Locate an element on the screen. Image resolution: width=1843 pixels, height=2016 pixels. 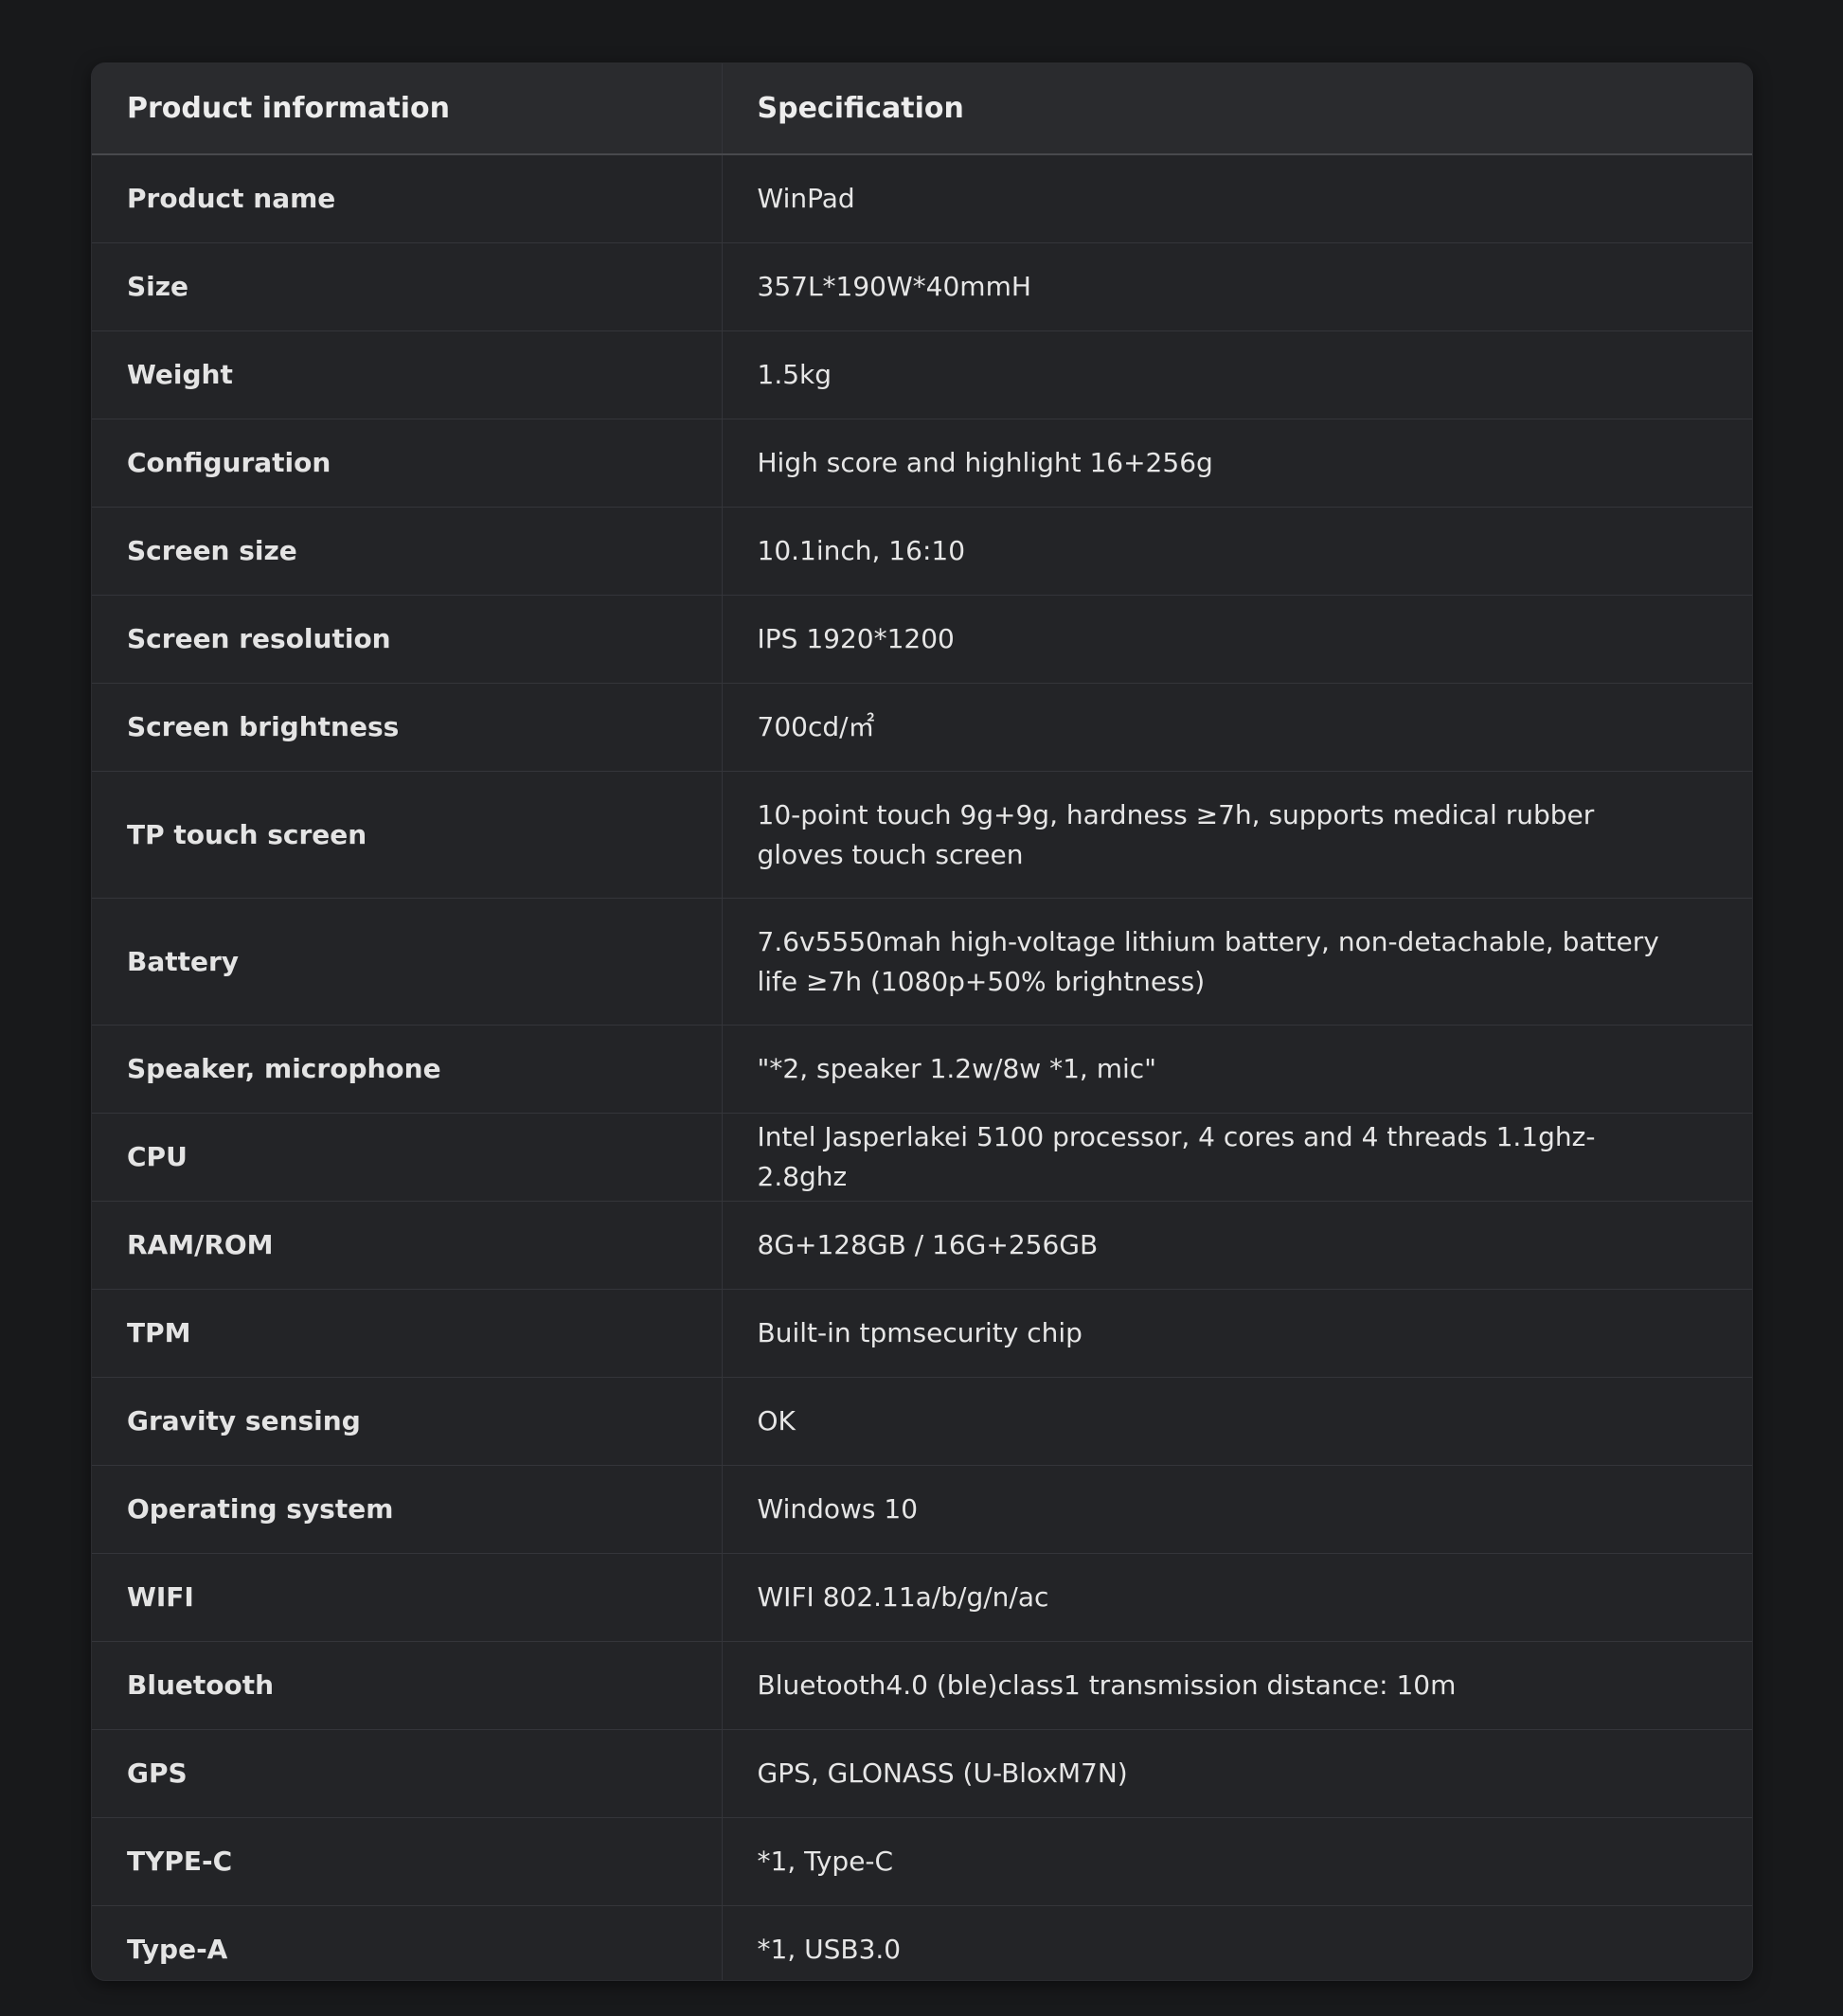
table-row: RAM/ROM 8G+128GB / 16G+256GB is located at coordinates (922, 1245).